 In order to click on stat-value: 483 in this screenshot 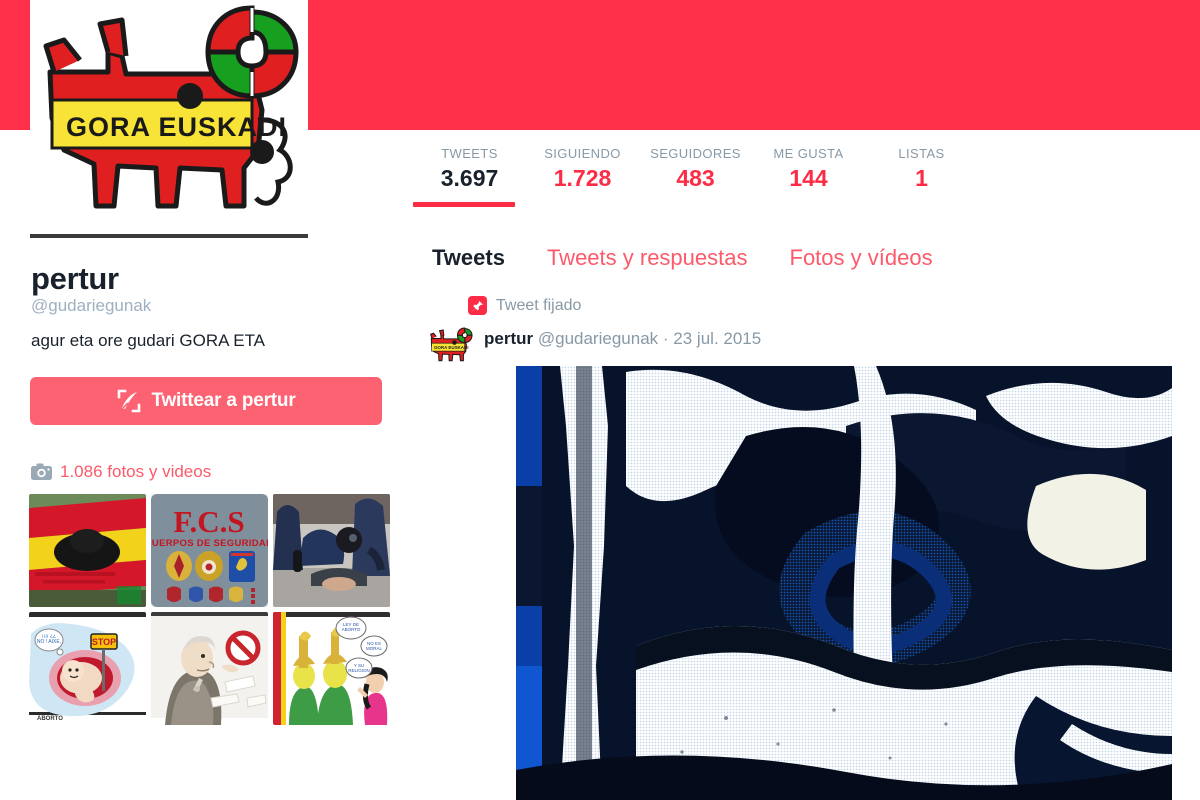, I will do `click(695, 178)`.